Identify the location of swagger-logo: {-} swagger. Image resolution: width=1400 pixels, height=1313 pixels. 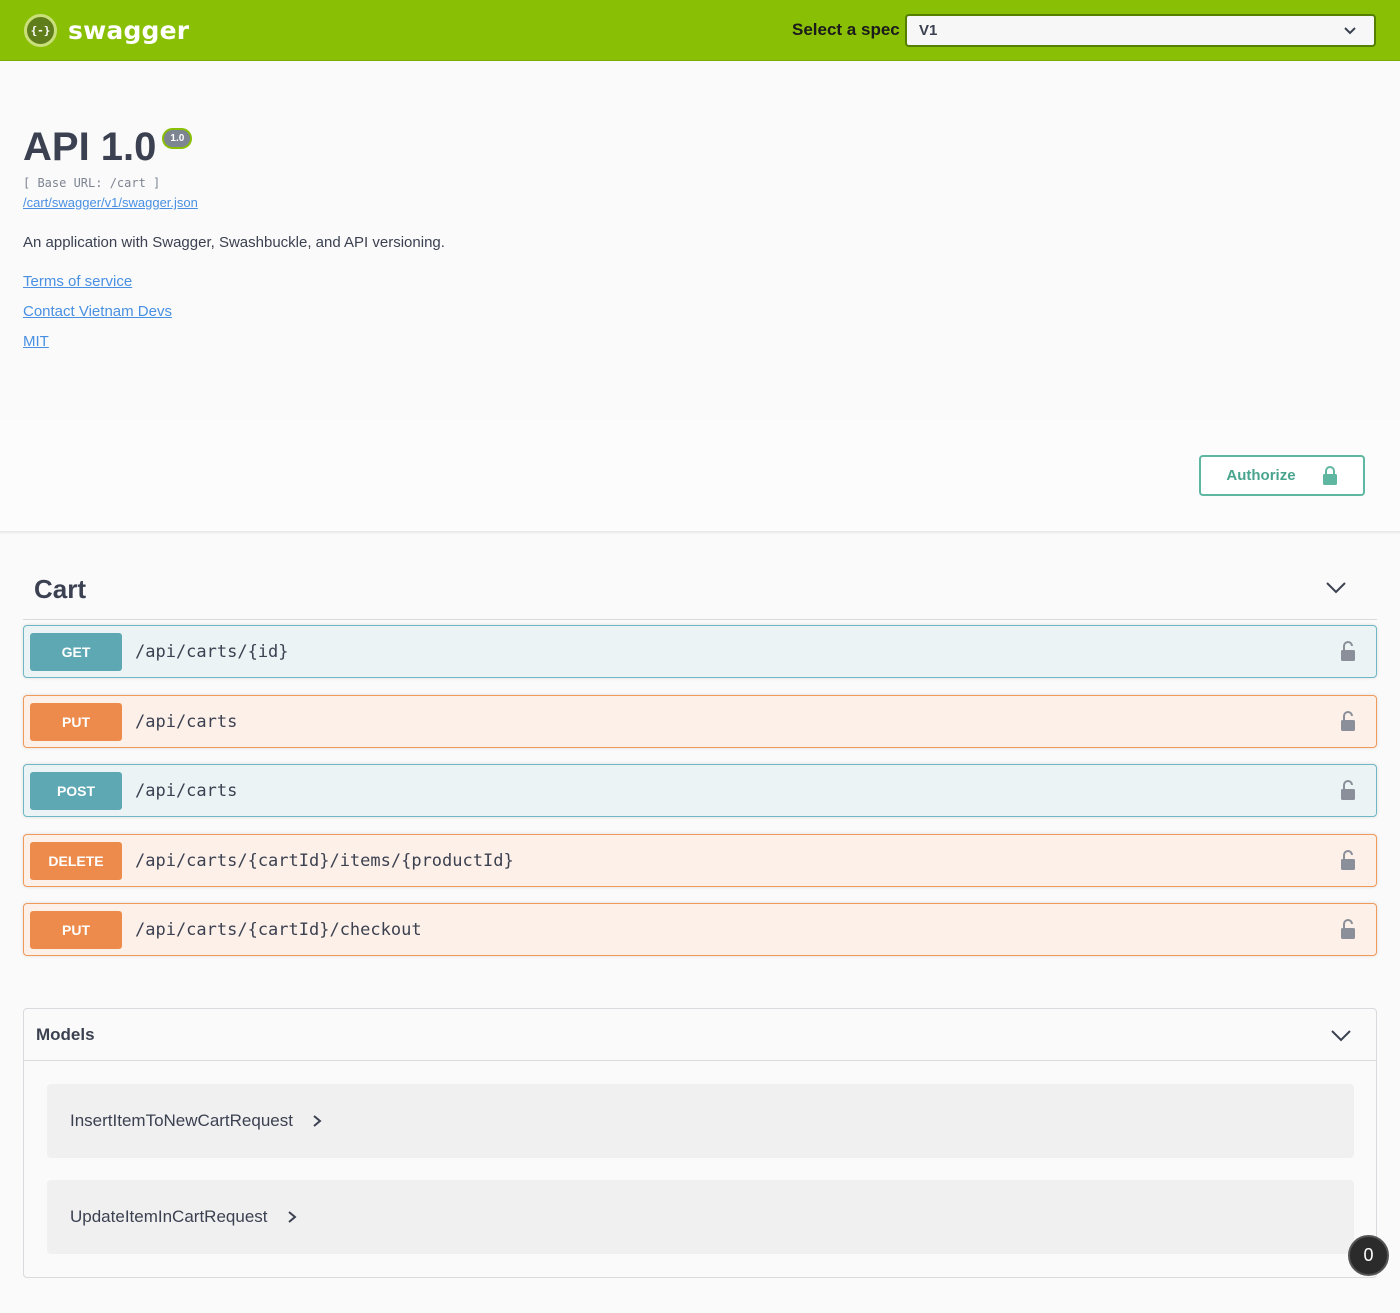
(106, 30).